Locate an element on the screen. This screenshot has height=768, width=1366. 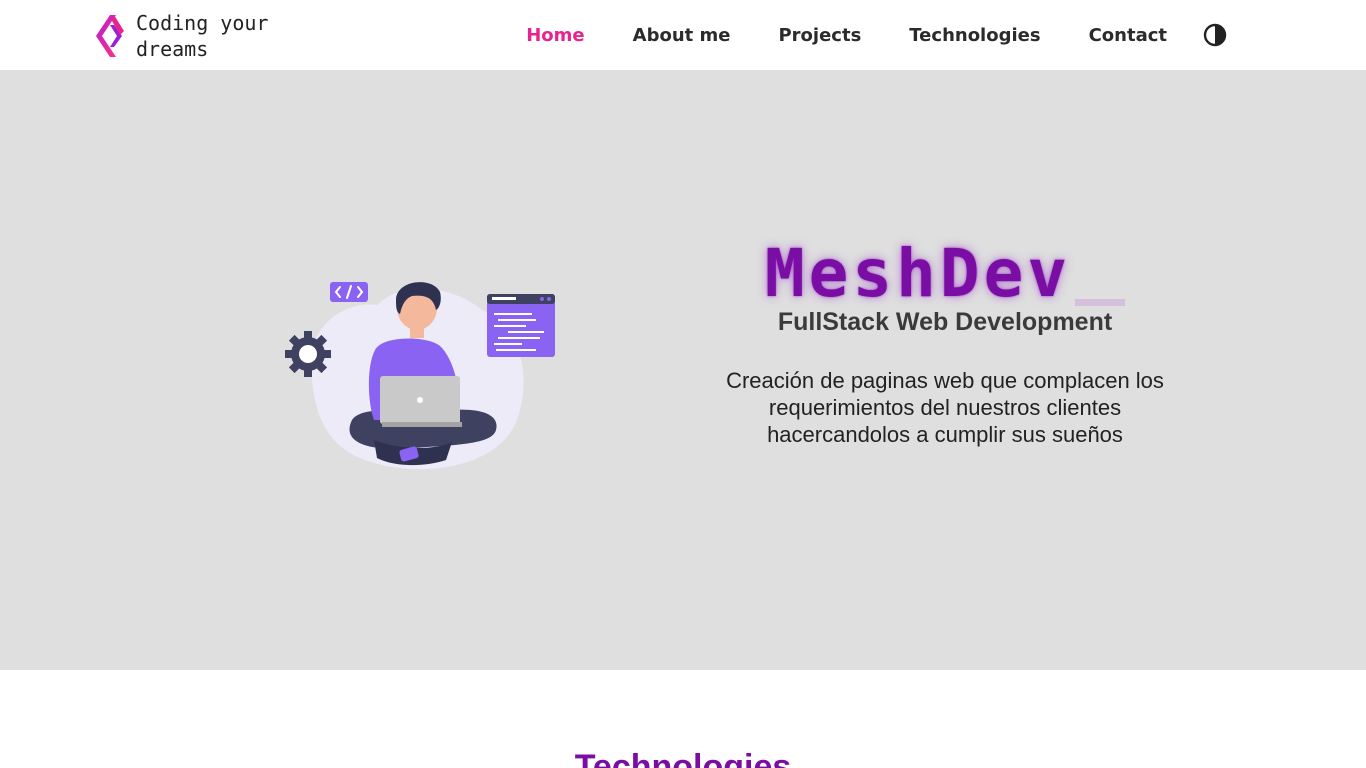
code-window-icon is located at coordinates (521, 325).